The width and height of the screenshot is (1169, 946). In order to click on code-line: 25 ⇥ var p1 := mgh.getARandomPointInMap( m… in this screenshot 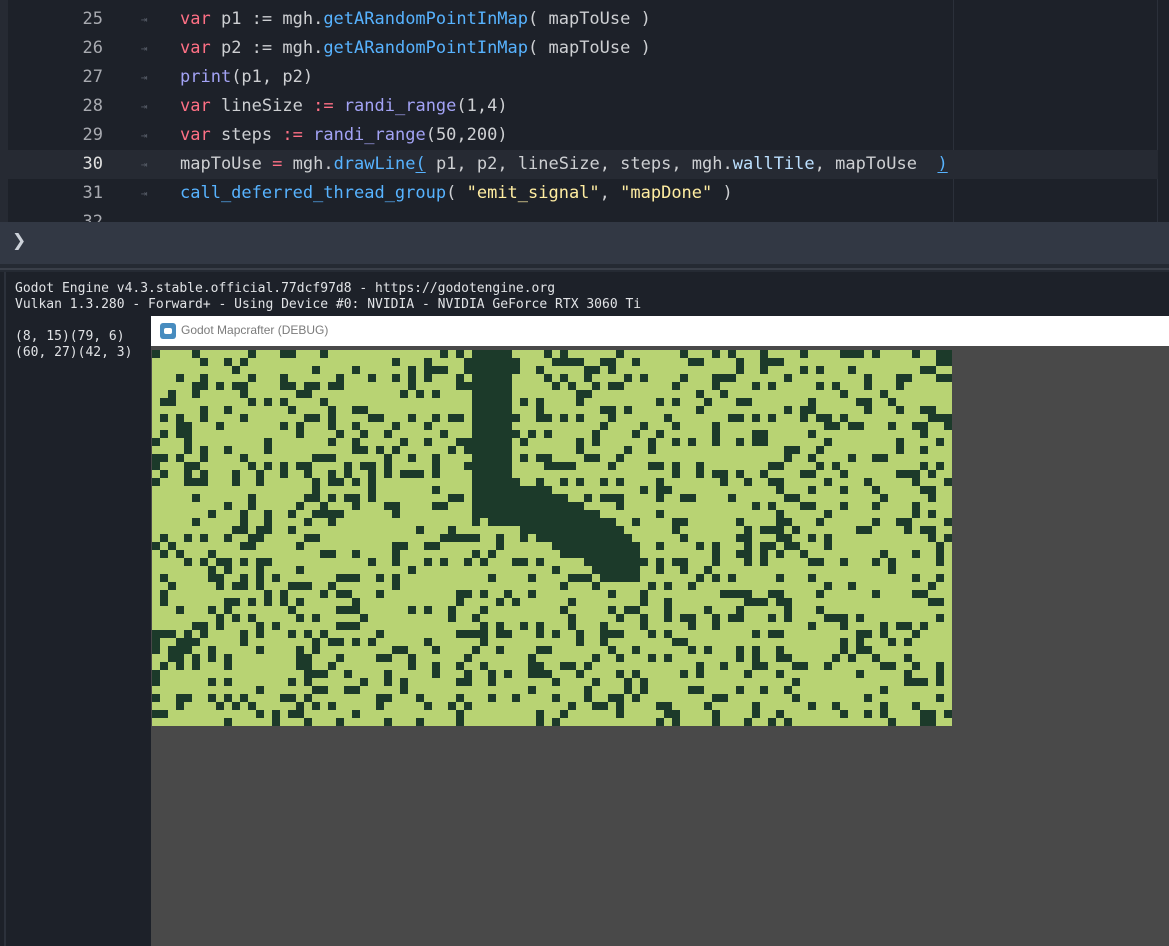, I will do `click(583, 19)`.